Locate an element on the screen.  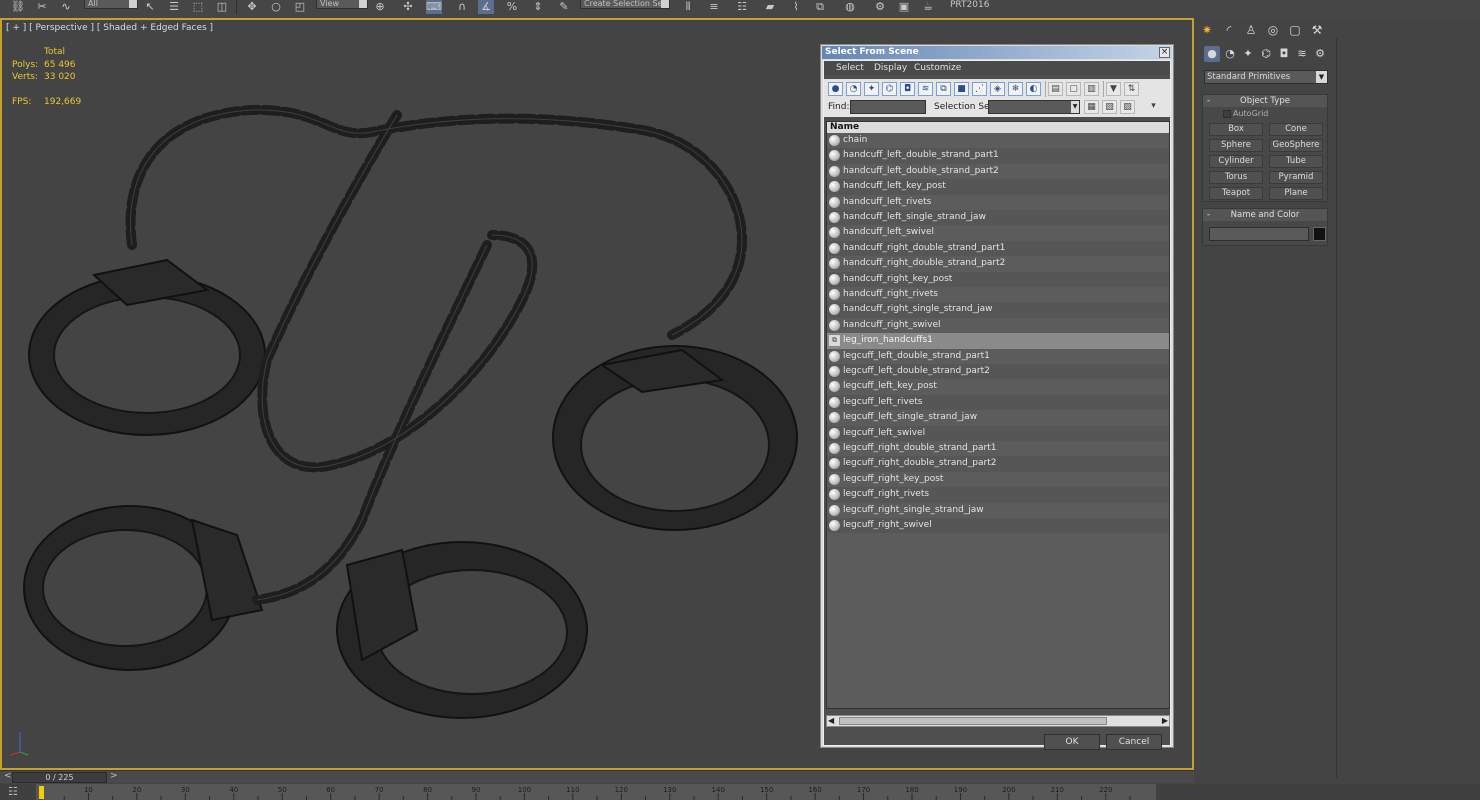
tube-button: Tube is located at coordinates (1296, 161).